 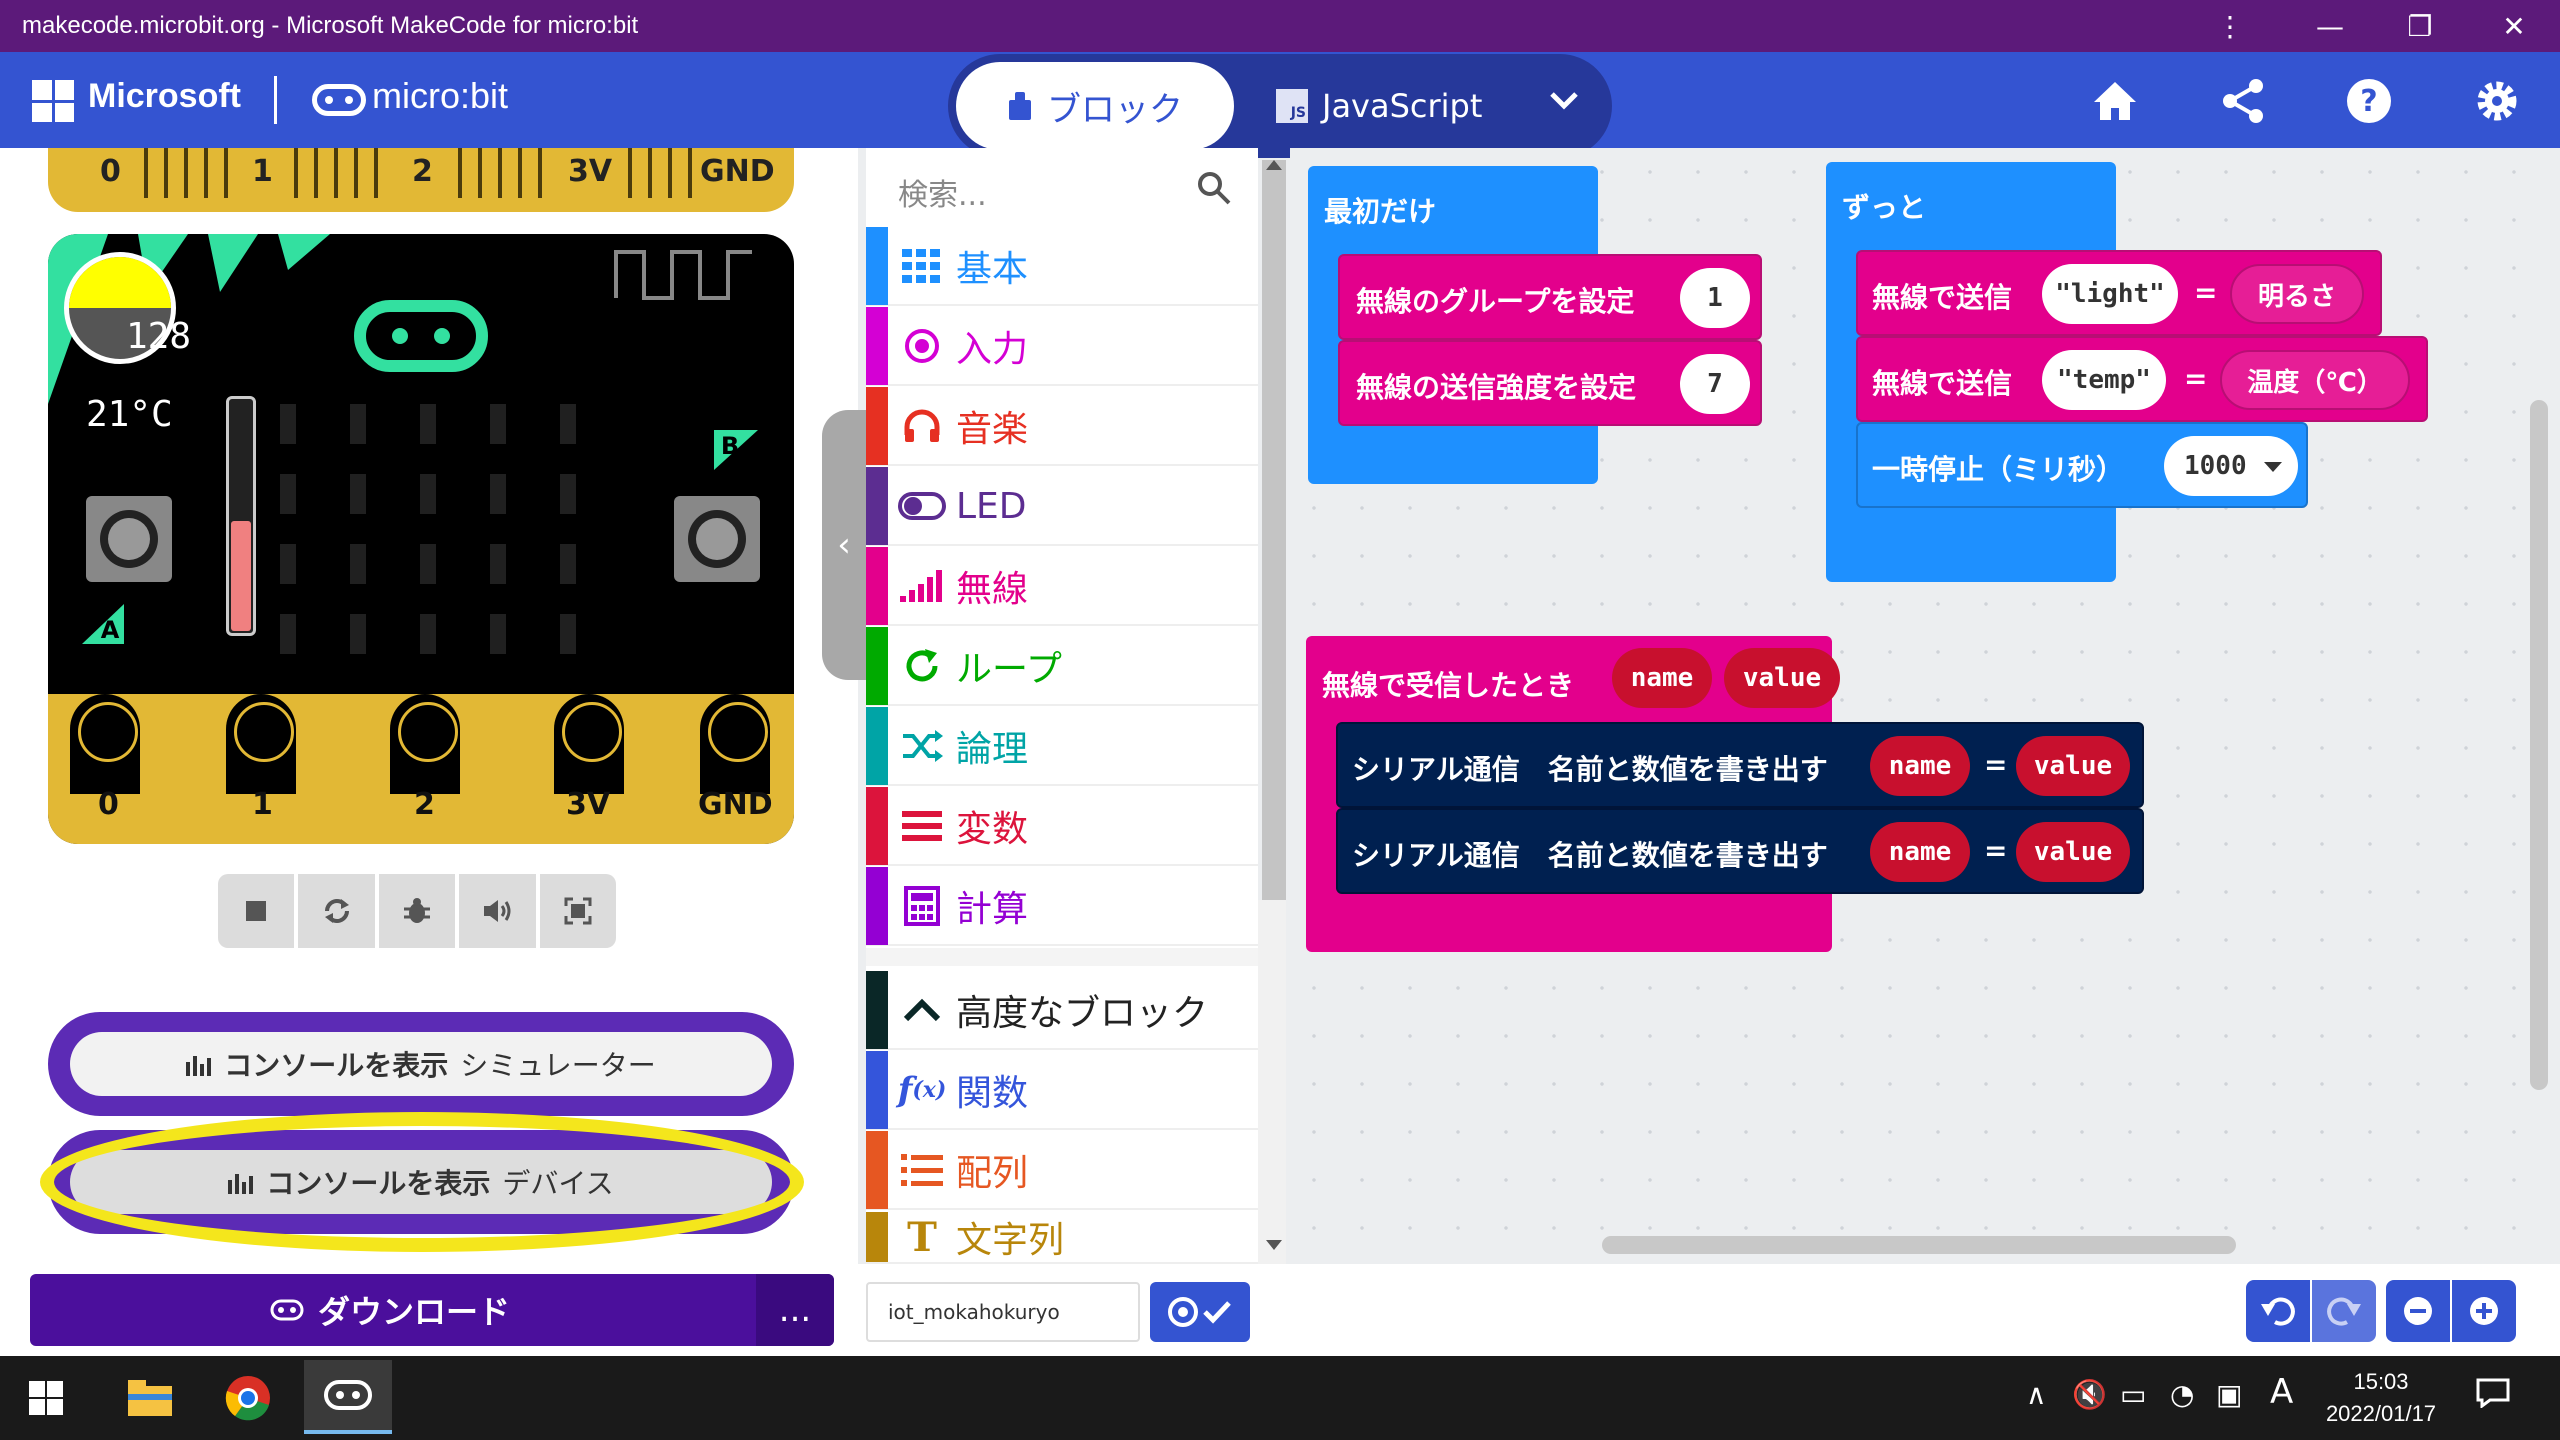 I want to click on arg-value-pill-2: value, so click(x=2073, y=852).